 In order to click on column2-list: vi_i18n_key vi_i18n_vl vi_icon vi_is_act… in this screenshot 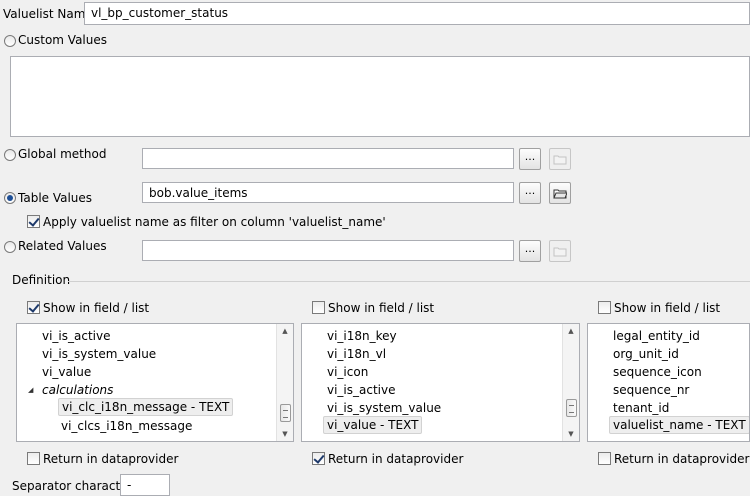, I will do `click(440, 382)`.